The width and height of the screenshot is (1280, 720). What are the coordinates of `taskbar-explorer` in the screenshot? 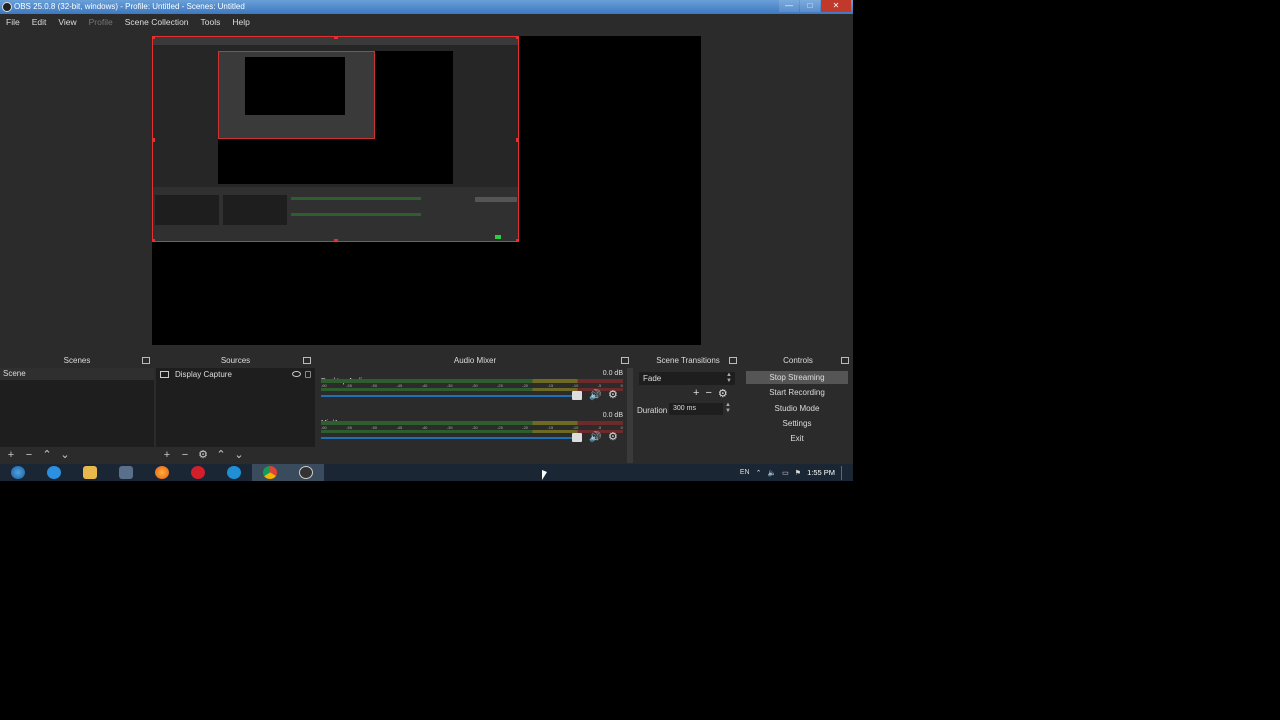 It's located at (90, 472).